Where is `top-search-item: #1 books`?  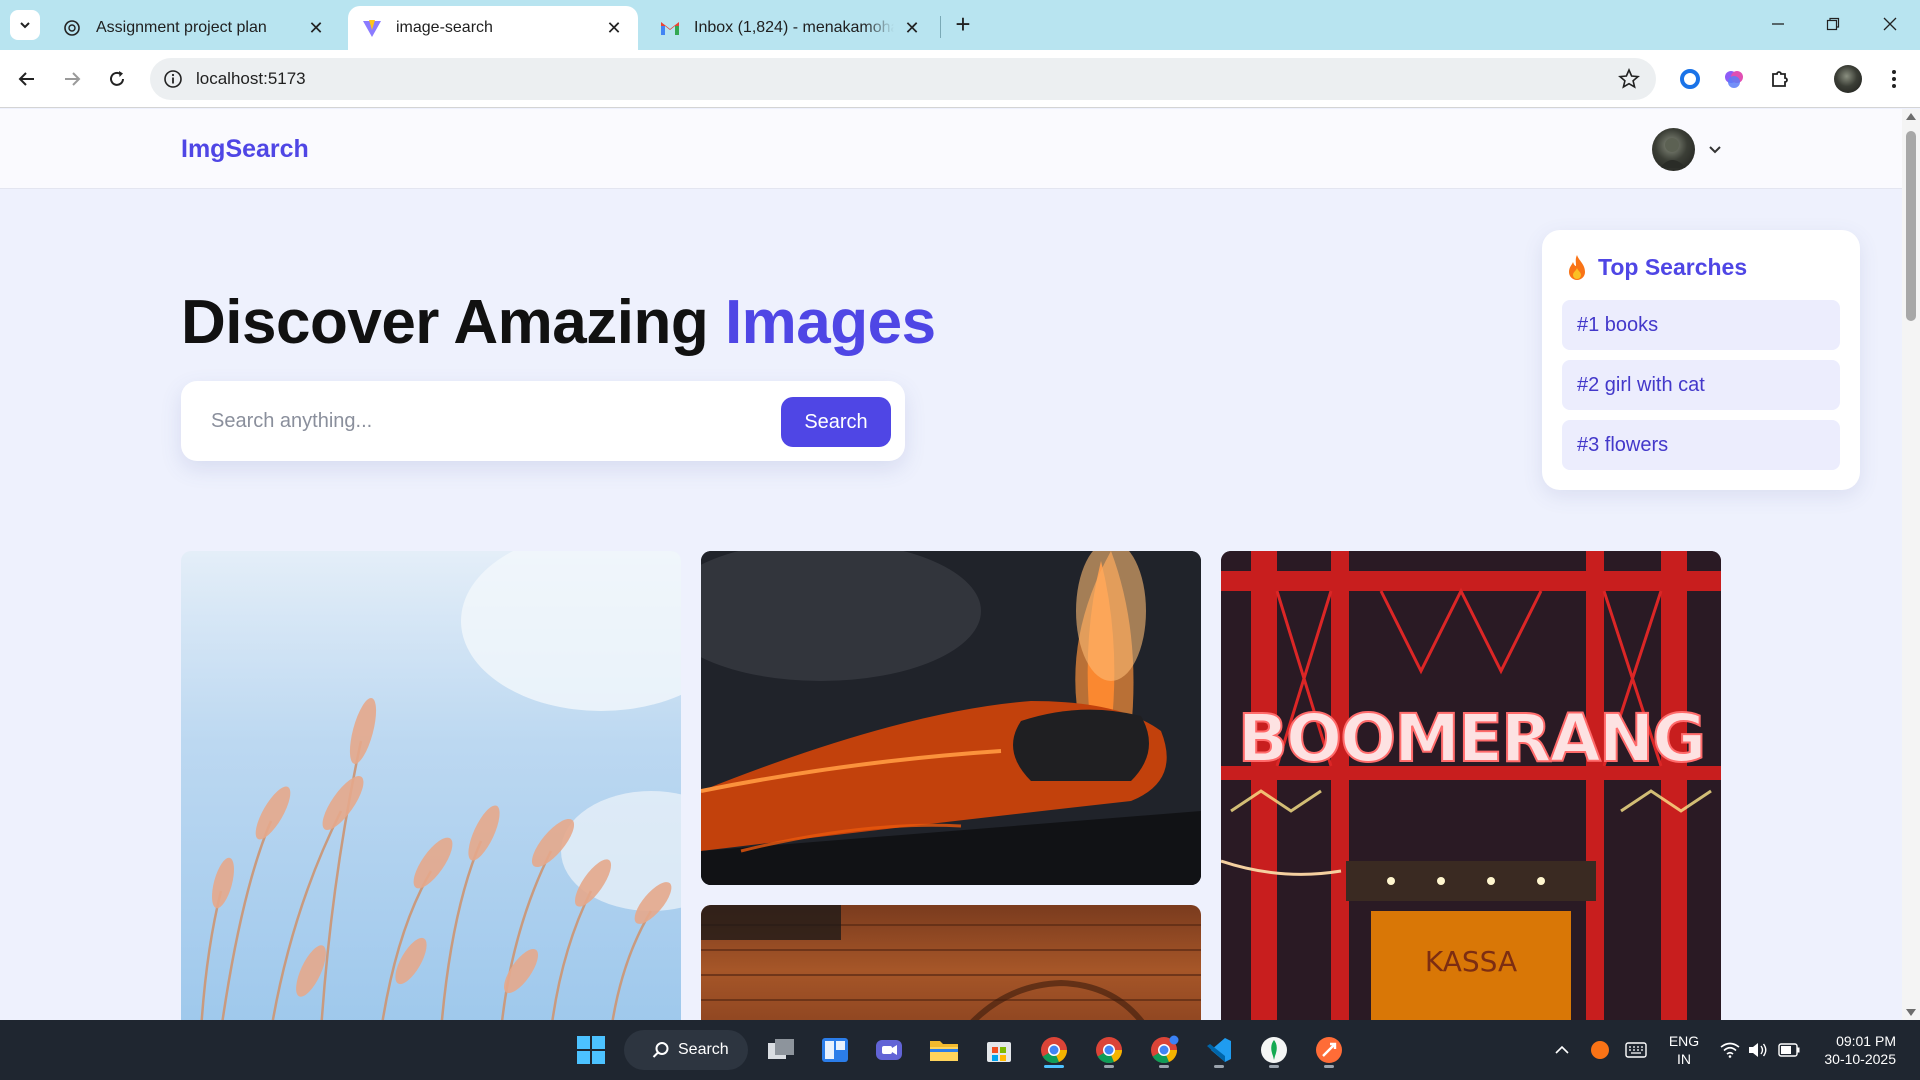 top-search-item: #1 books is located at coordinates (1701, 325).